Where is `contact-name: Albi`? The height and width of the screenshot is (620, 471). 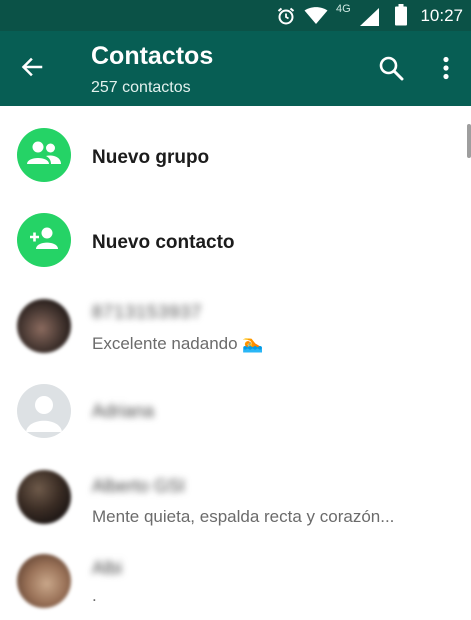 contact-name: Albi is located at coordinates (107, 568).